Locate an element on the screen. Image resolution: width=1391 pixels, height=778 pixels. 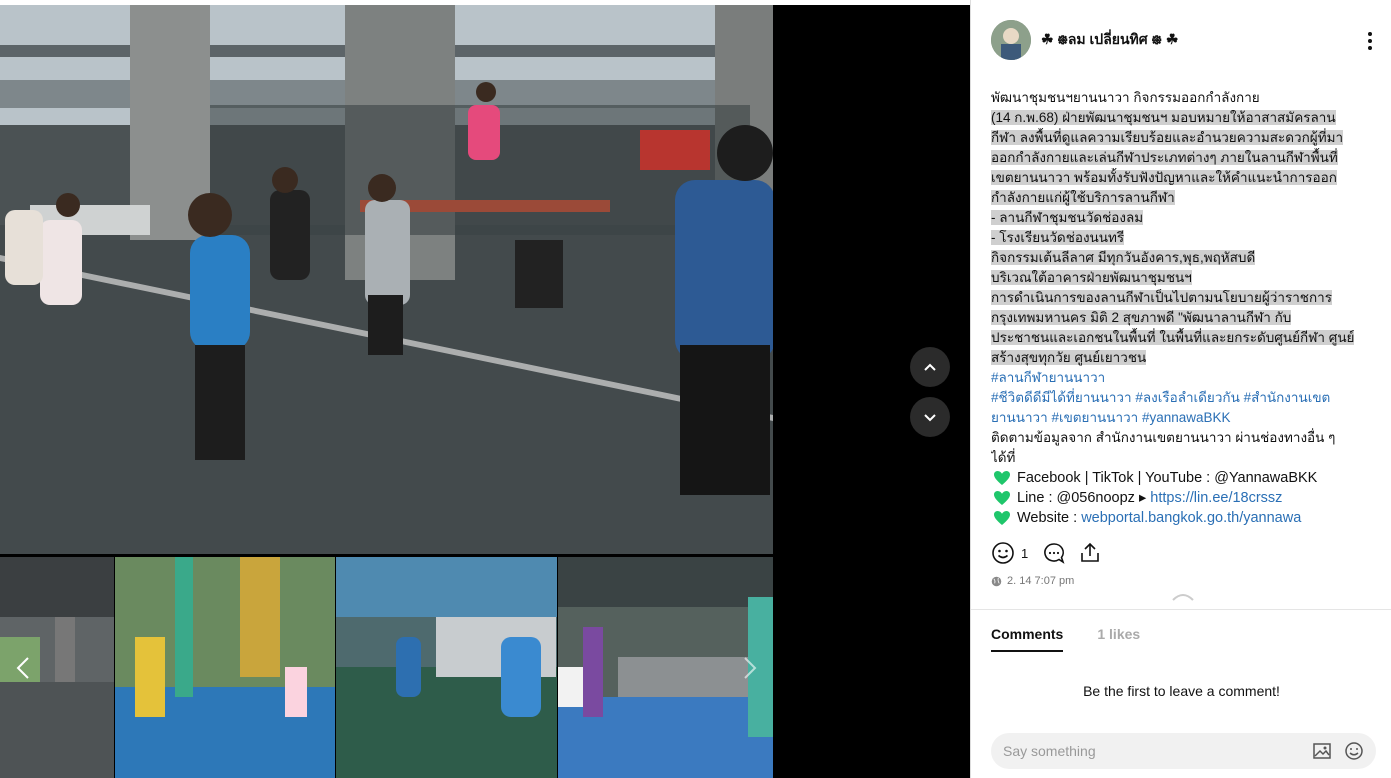
post-meta: 2. 14 7:07 pm is located at coordinates (1032, 581).